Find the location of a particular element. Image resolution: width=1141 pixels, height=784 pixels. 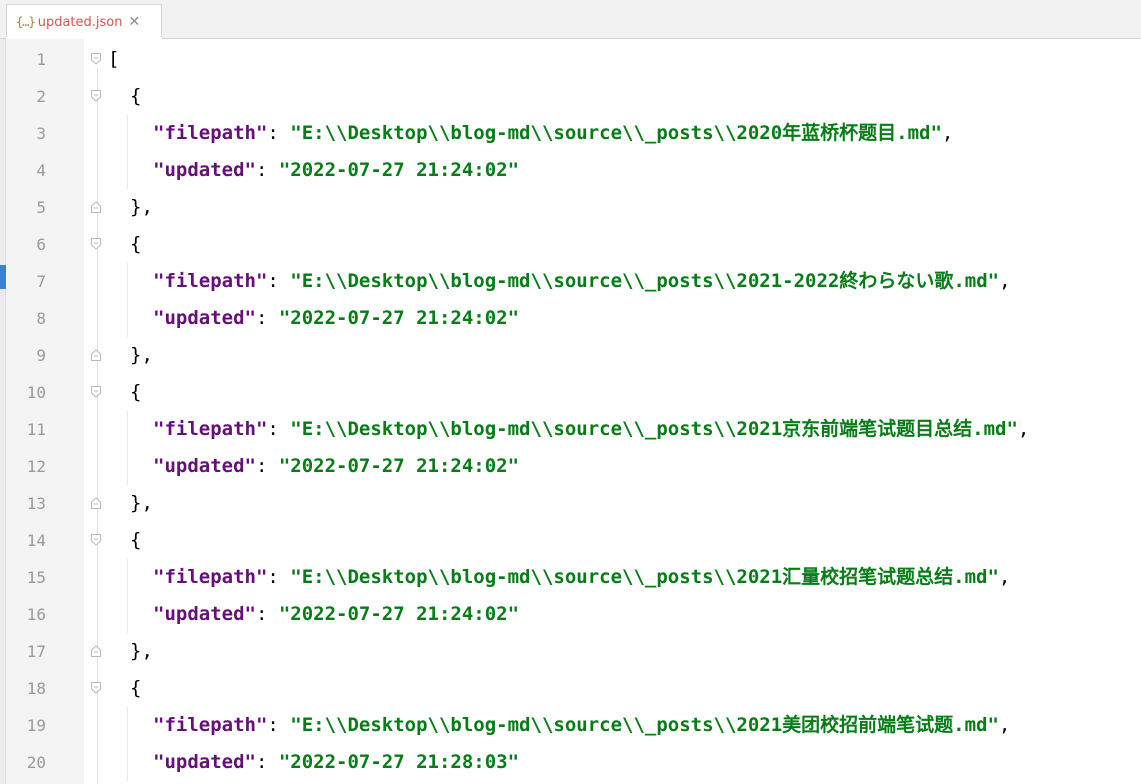

code-line: 10 { is located at coordinates (570, 392).